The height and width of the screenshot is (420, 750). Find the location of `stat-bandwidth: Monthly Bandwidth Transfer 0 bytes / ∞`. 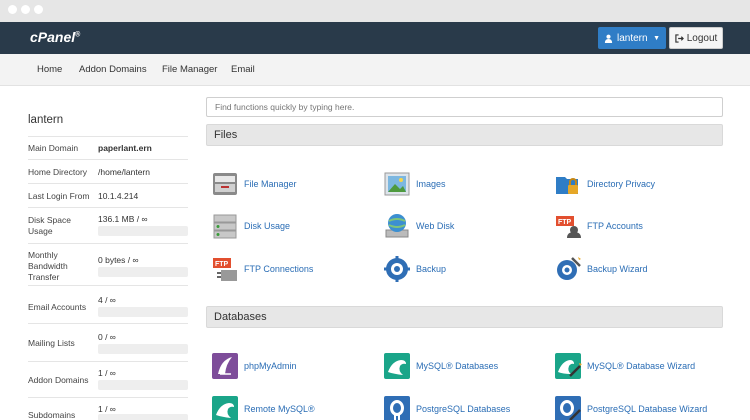

stat-bandwidth: Monthly Bandwidth Transfer 0 bytes / ∞ is located at coordinates (108, 264).